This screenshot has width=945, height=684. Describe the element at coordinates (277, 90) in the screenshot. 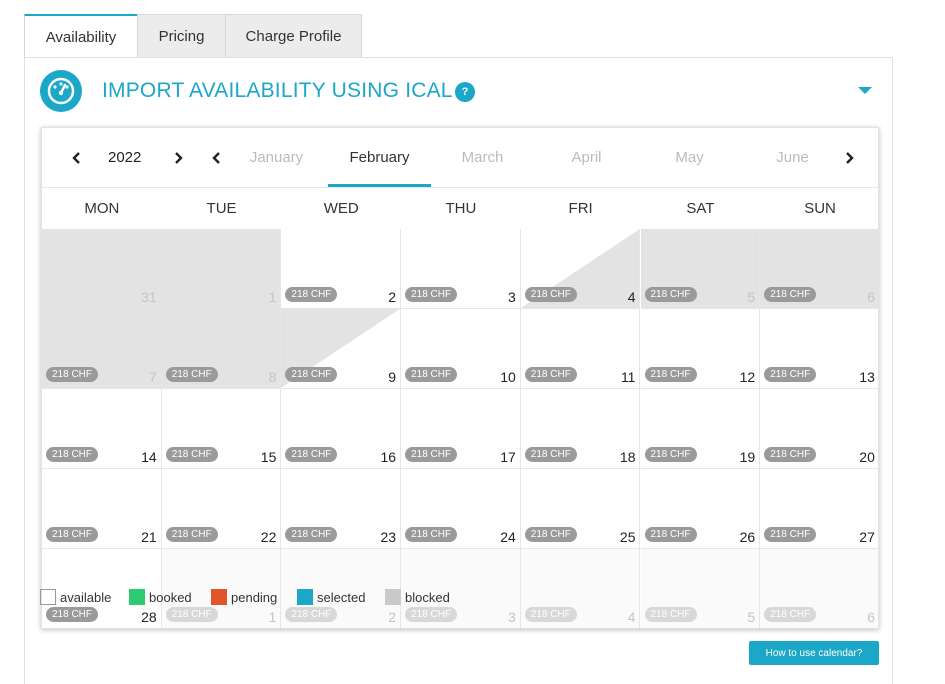

I see `panel-title: IMPORT AVAILABILITY USING ICAL` at that location.